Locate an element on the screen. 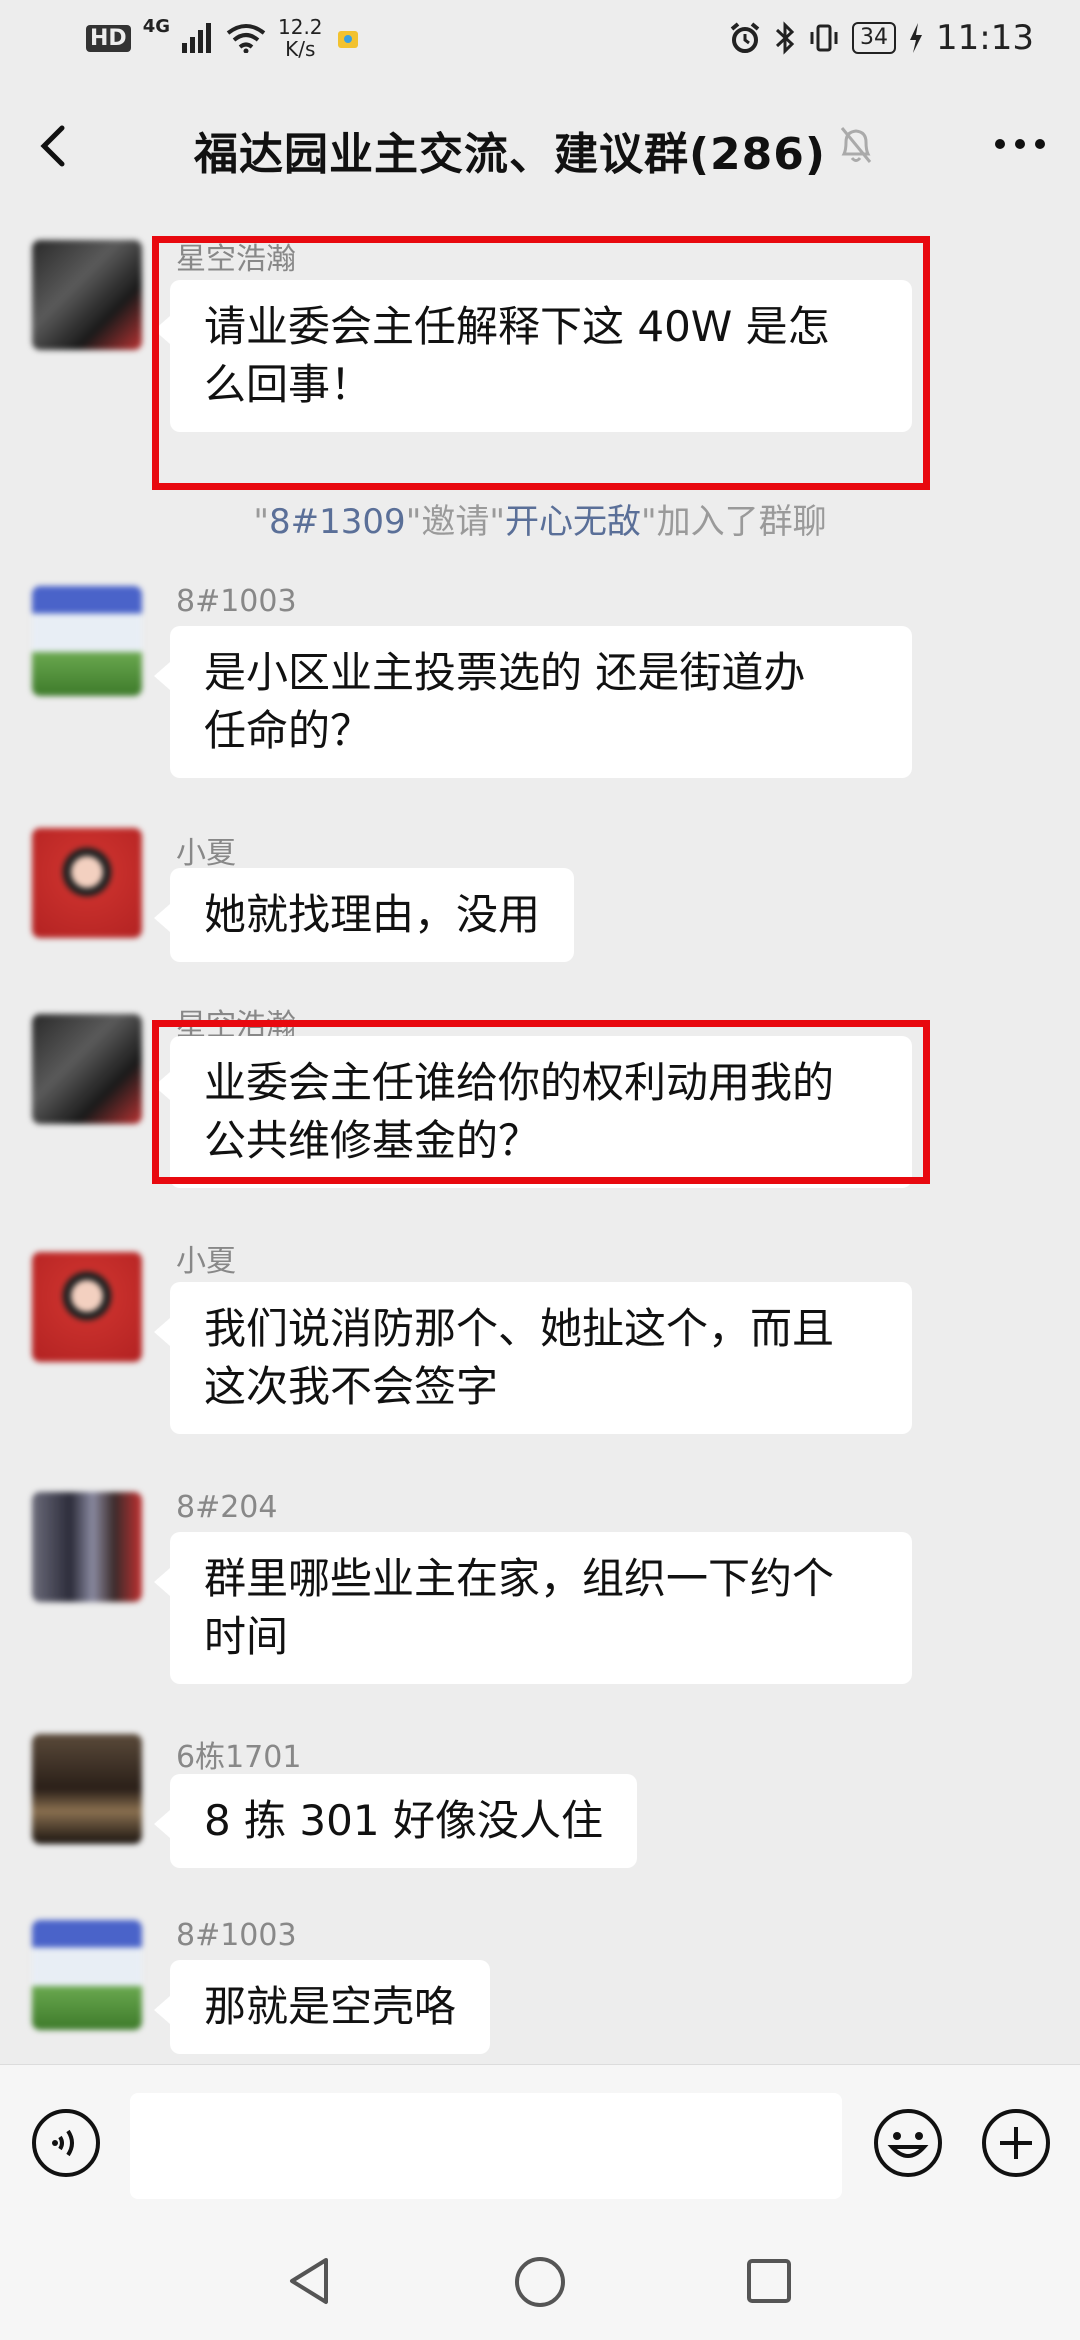 Image resolution: width=1080 pixels, height=2340 pixels. message-line: 她就找理由，没用 is located at coordinates (372, 914).